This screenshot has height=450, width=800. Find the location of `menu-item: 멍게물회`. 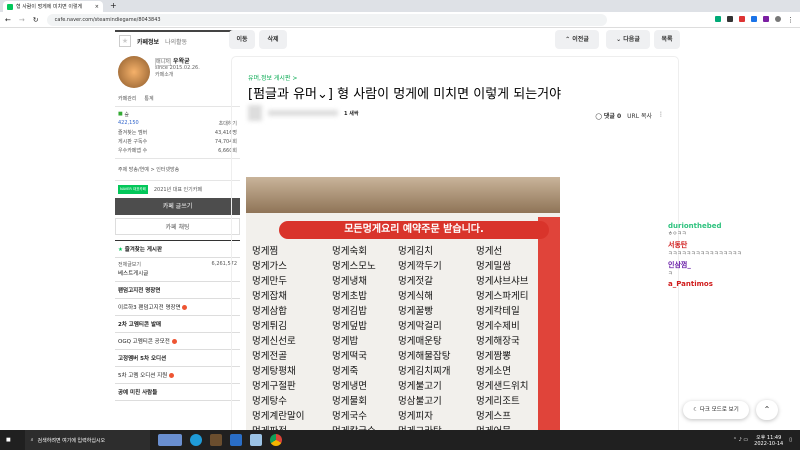

menu-item: 멍게물회 is located at coordinates (349, 401).